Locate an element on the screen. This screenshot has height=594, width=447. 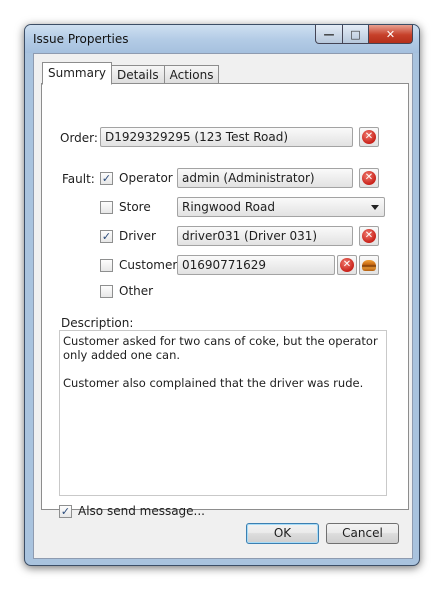
store-label: Store is located at coordinates (135, 207).